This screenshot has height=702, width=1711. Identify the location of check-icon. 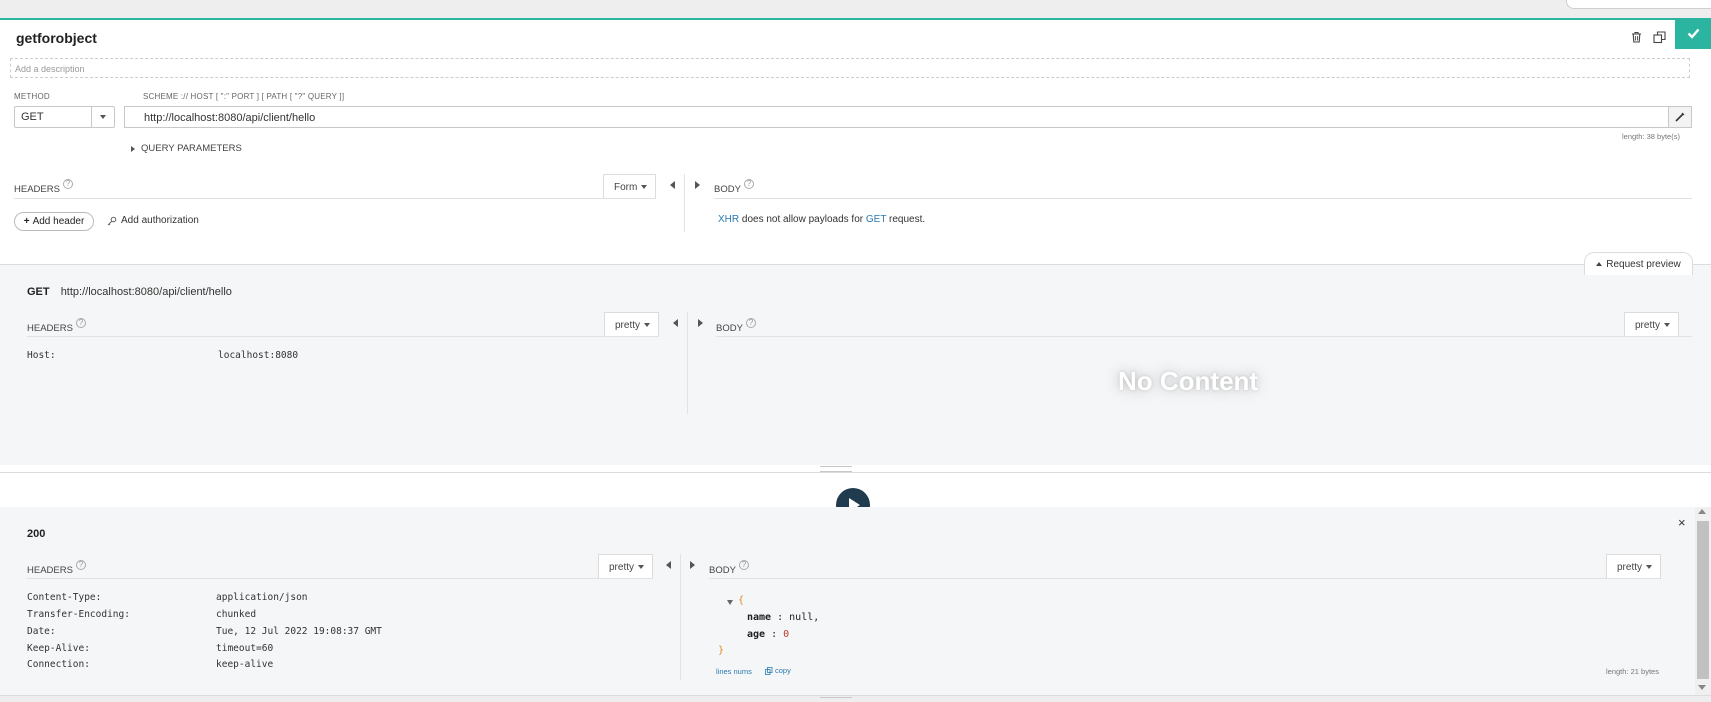
(1693, 33).